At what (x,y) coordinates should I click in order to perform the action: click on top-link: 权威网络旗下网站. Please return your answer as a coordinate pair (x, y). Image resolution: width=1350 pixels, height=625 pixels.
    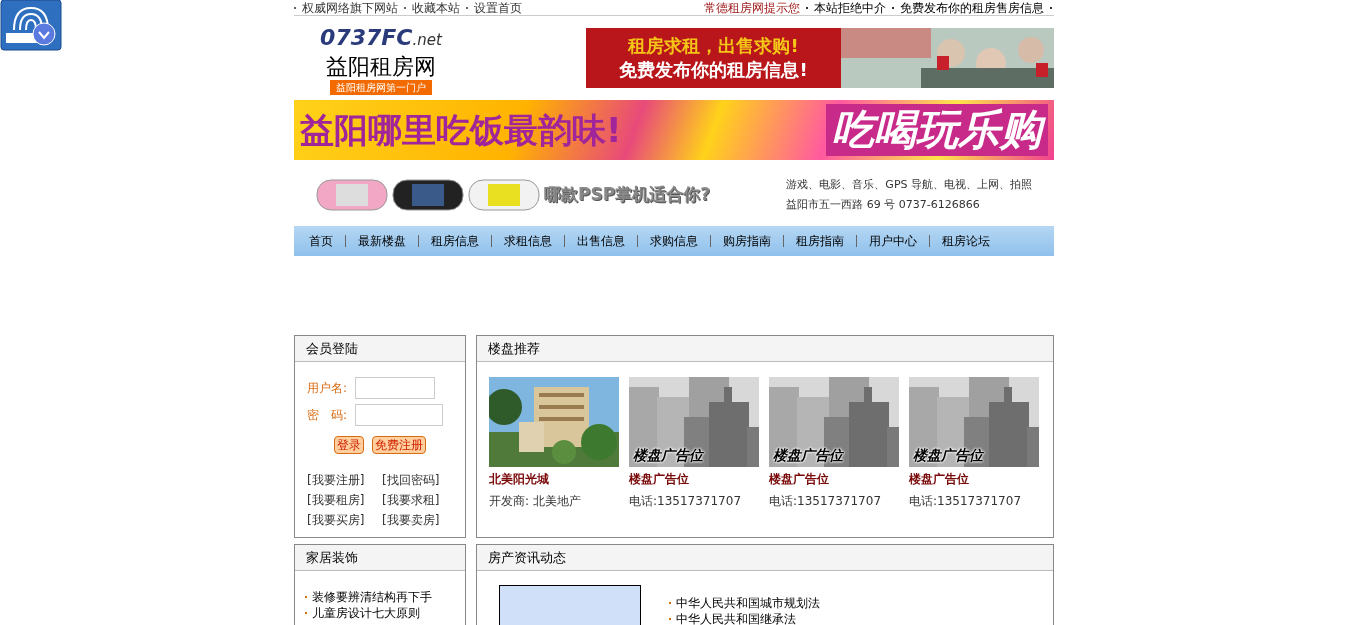
    Looking at the image, I should click on (350, 8).